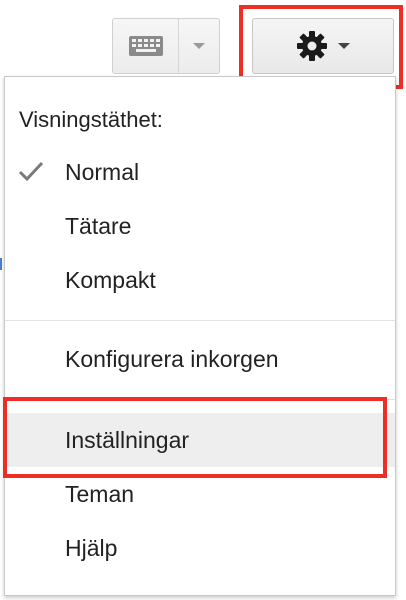  I want to click on gear-icon, so click(312, 46).